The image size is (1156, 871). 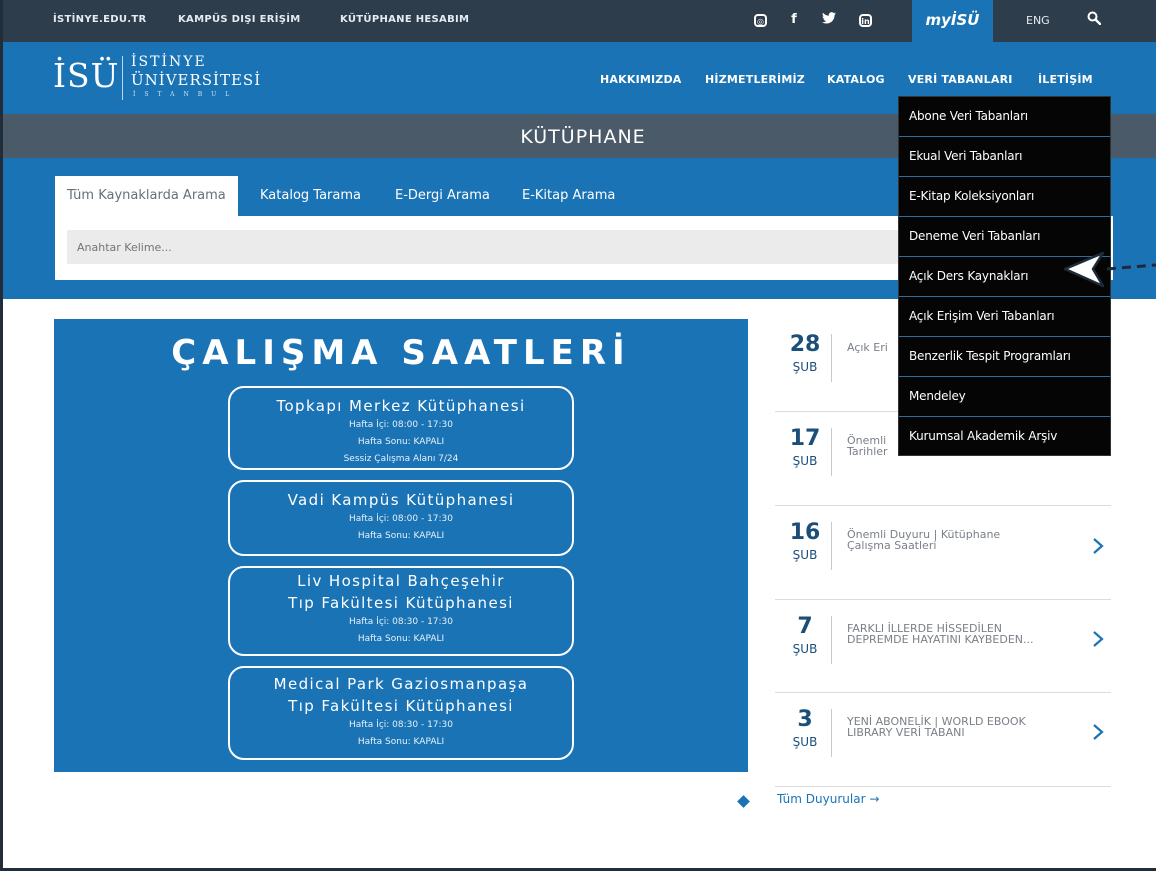 I want to click on tab-ebook-search: E-Kitap Arama, so click(x=568, y=196).